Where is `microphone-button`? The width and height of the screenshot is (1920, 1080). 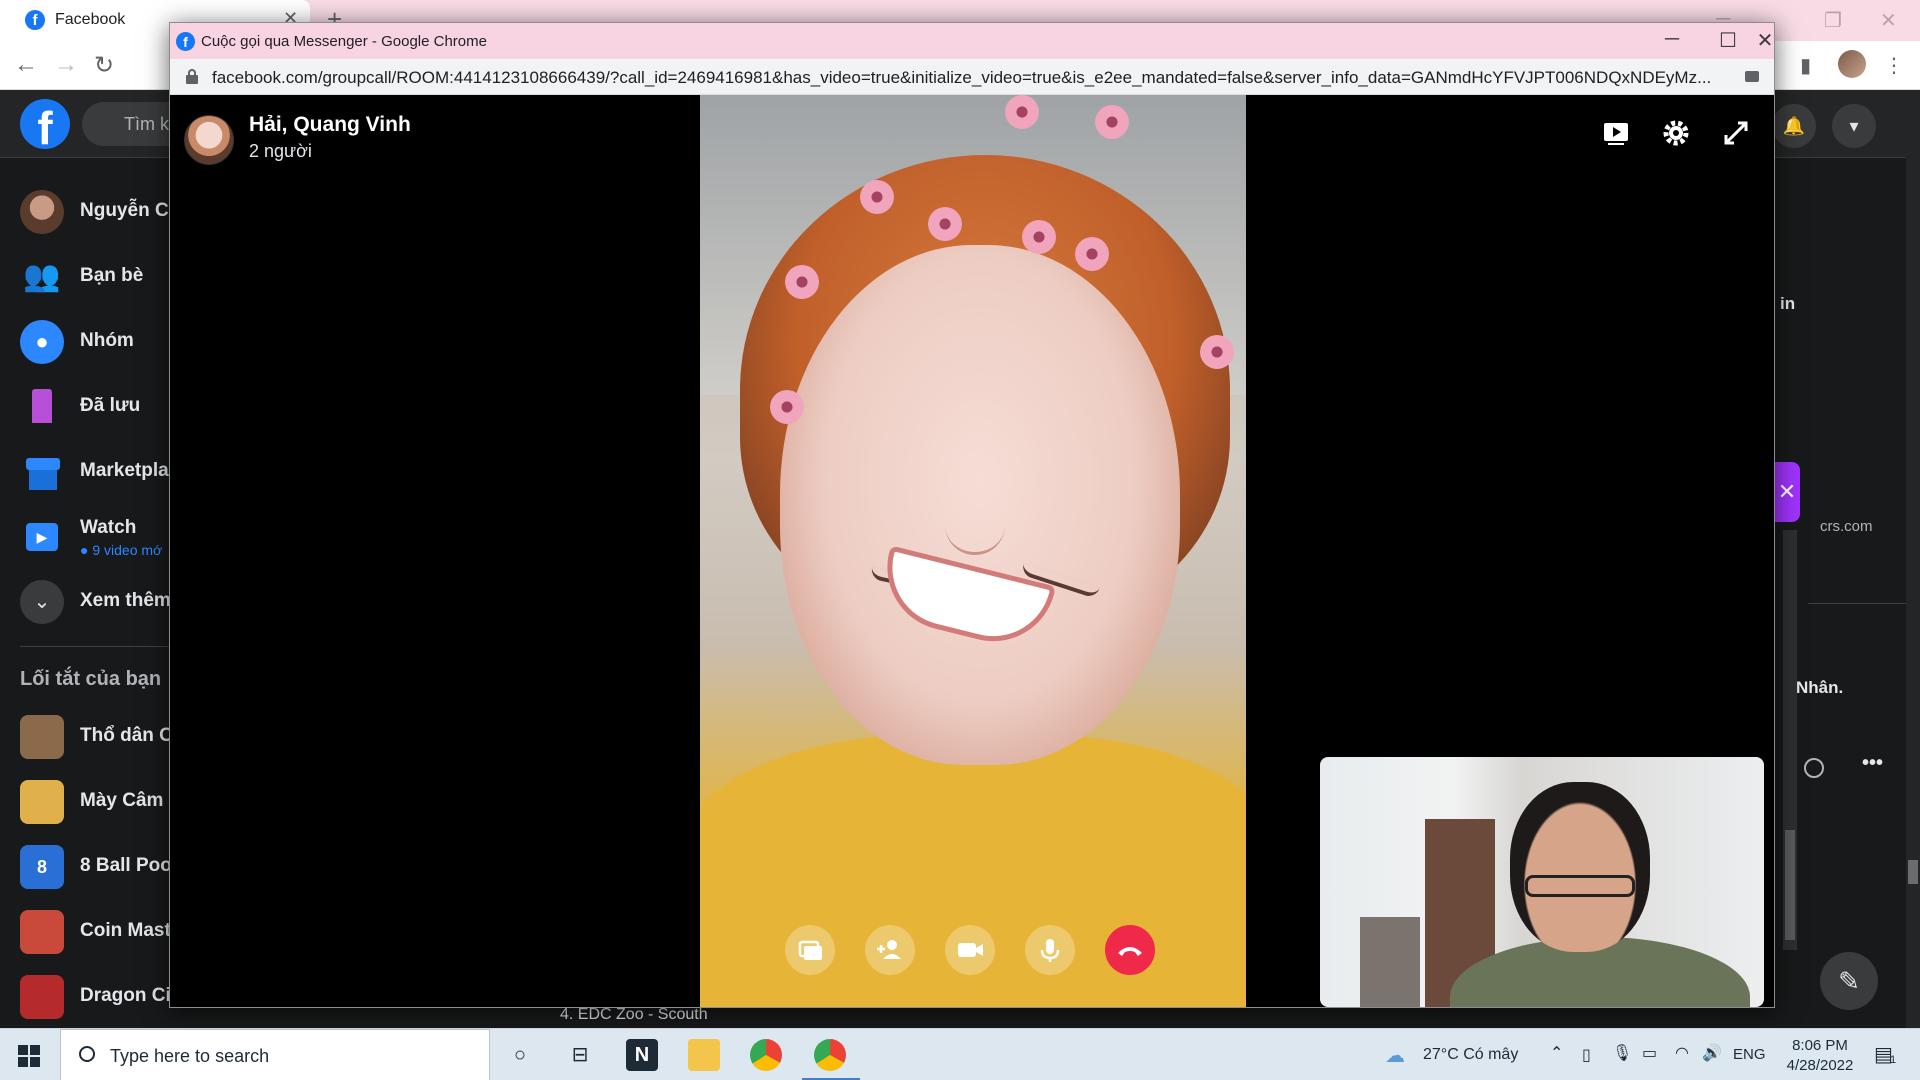 microphone-button is located at coordinates (1050, 950).